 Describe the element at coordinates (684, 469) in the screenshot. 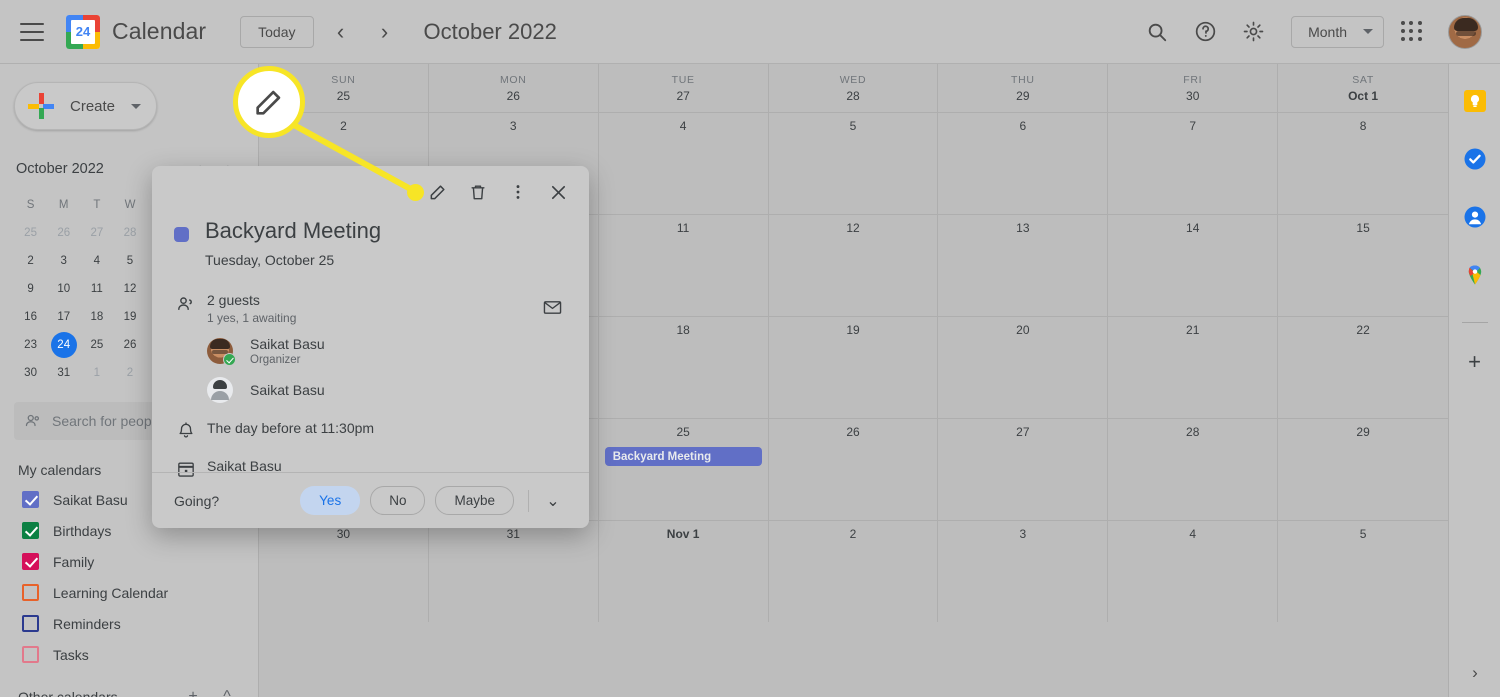

I see `day-cell: 25 Backyard Meeting` at that location.